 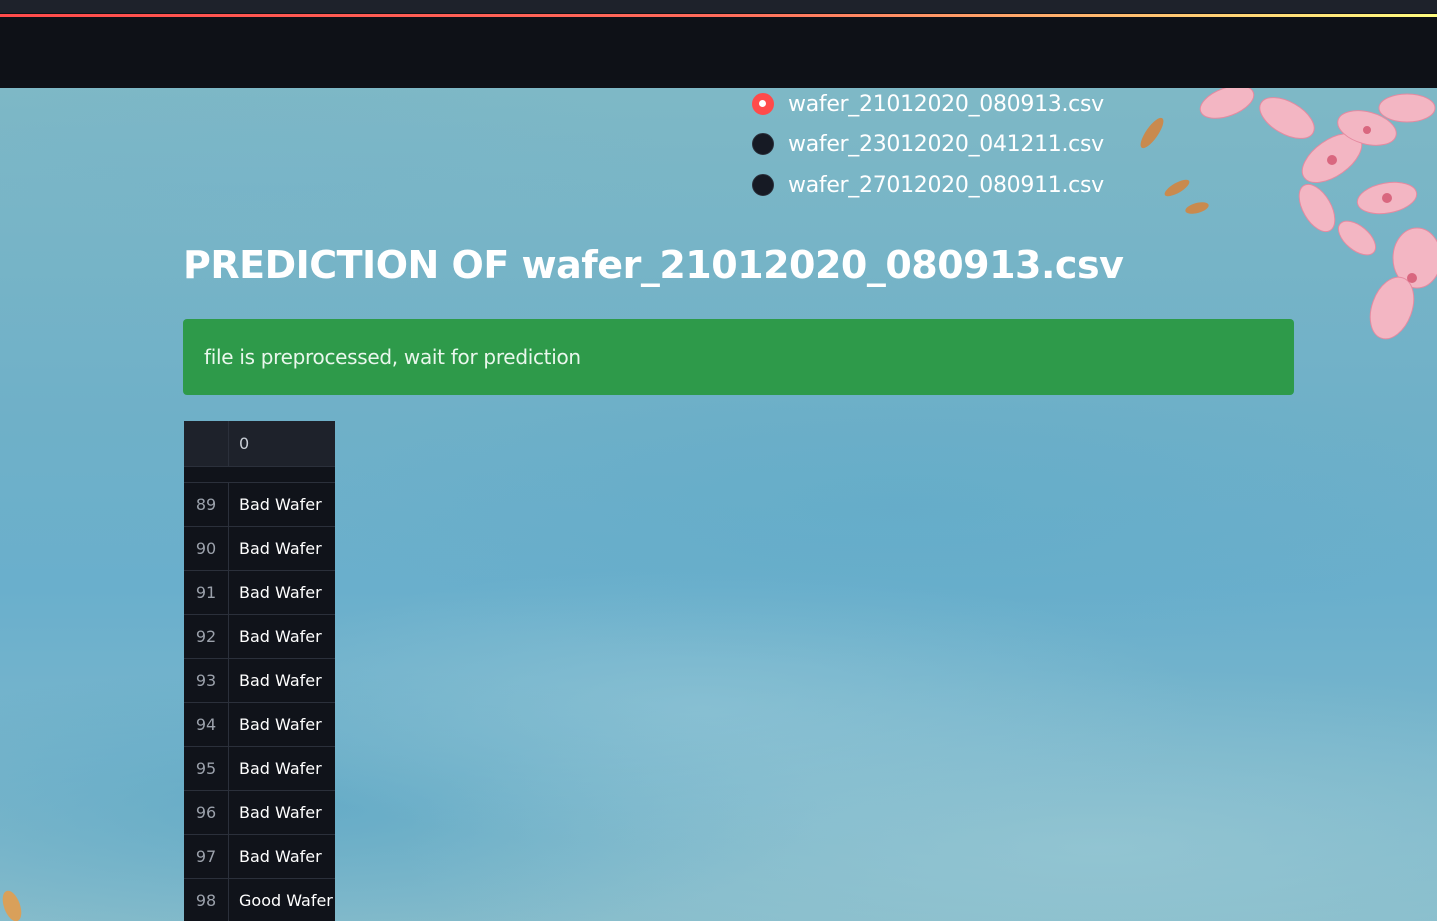 I want to click on table-row: 97 Bad Wafer, so click(x=259, y=857).